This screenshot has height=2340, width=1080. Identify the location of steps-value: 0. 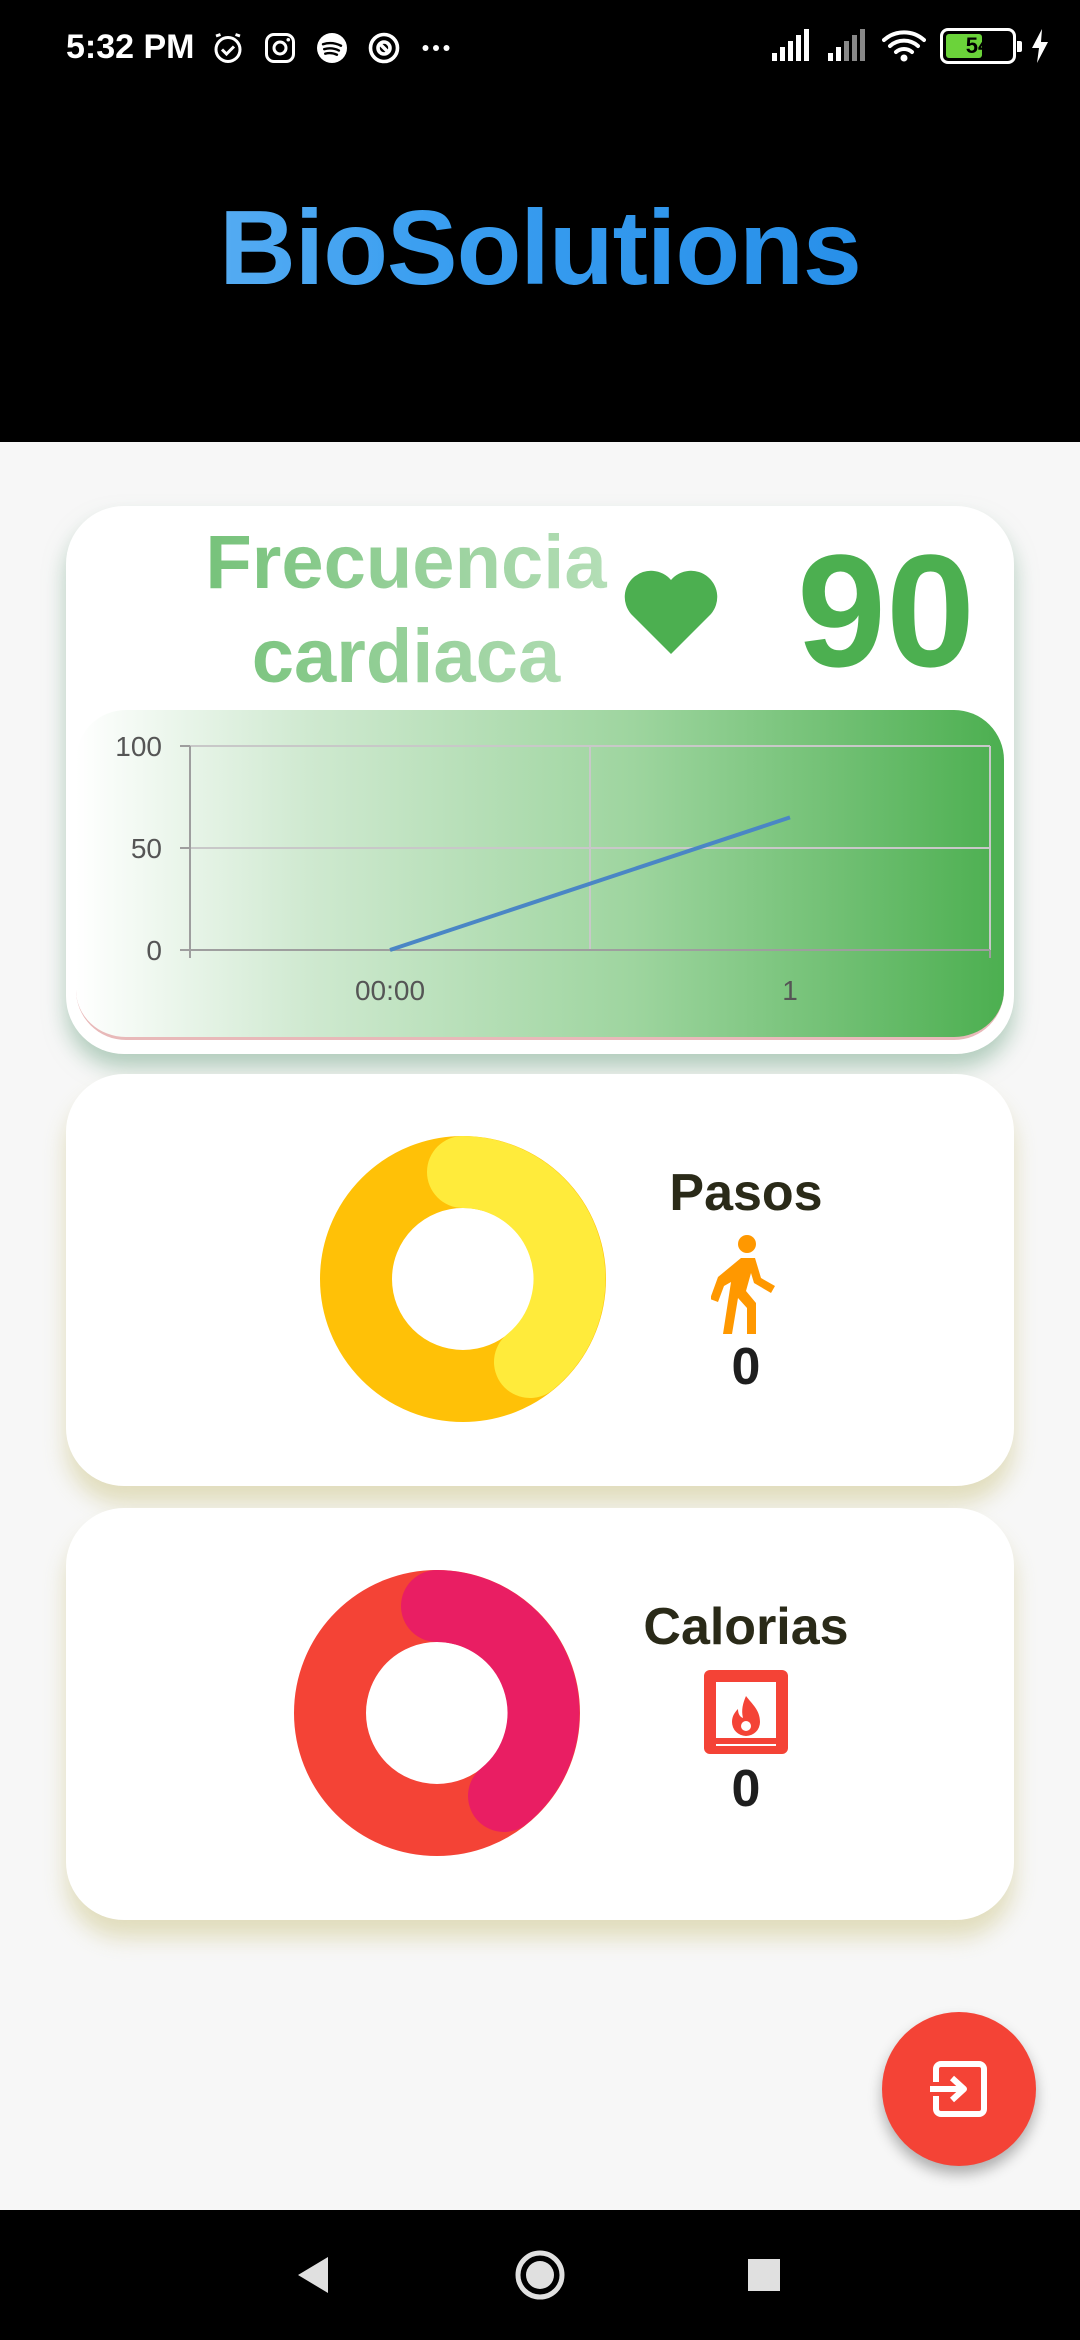
(746, 1367).